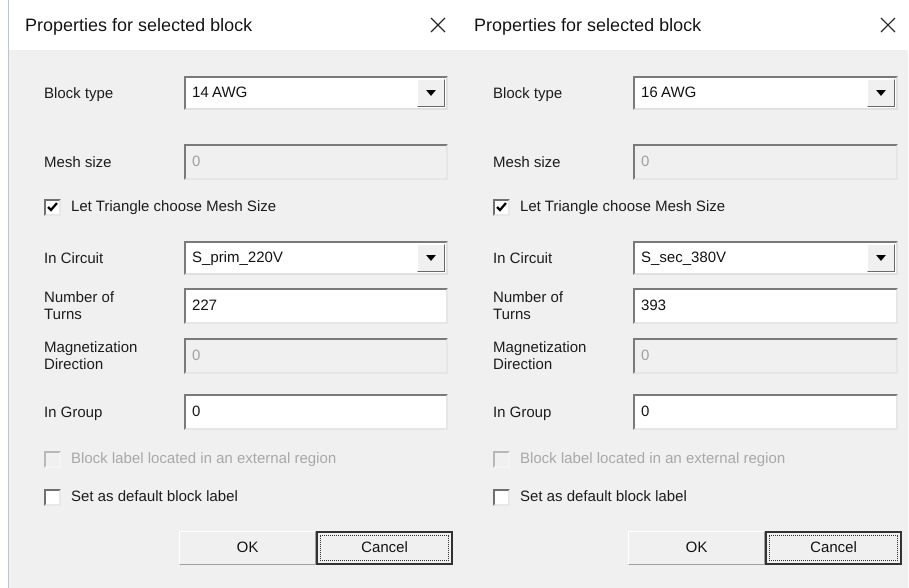 The height and width of the screenshot is (588, 909). What do you see at coordinates (765, 306) in the screenshot?
I see `text-field: 393` at bounding box center [765, 306].